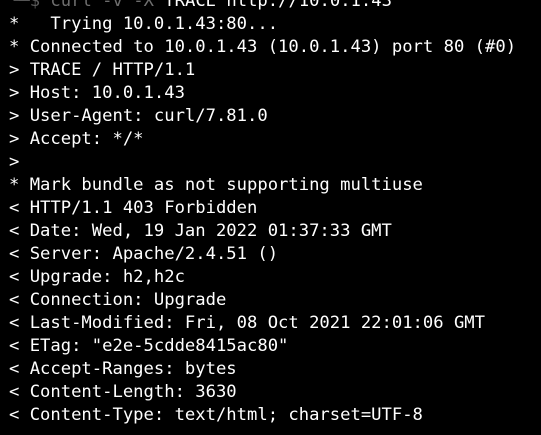 The image size is (541, 435). What do you see at coordinates (262, 300) in the screenshot?
I see `output-line-response: < Connection: Upgrade` at bounding box center [262, 300].